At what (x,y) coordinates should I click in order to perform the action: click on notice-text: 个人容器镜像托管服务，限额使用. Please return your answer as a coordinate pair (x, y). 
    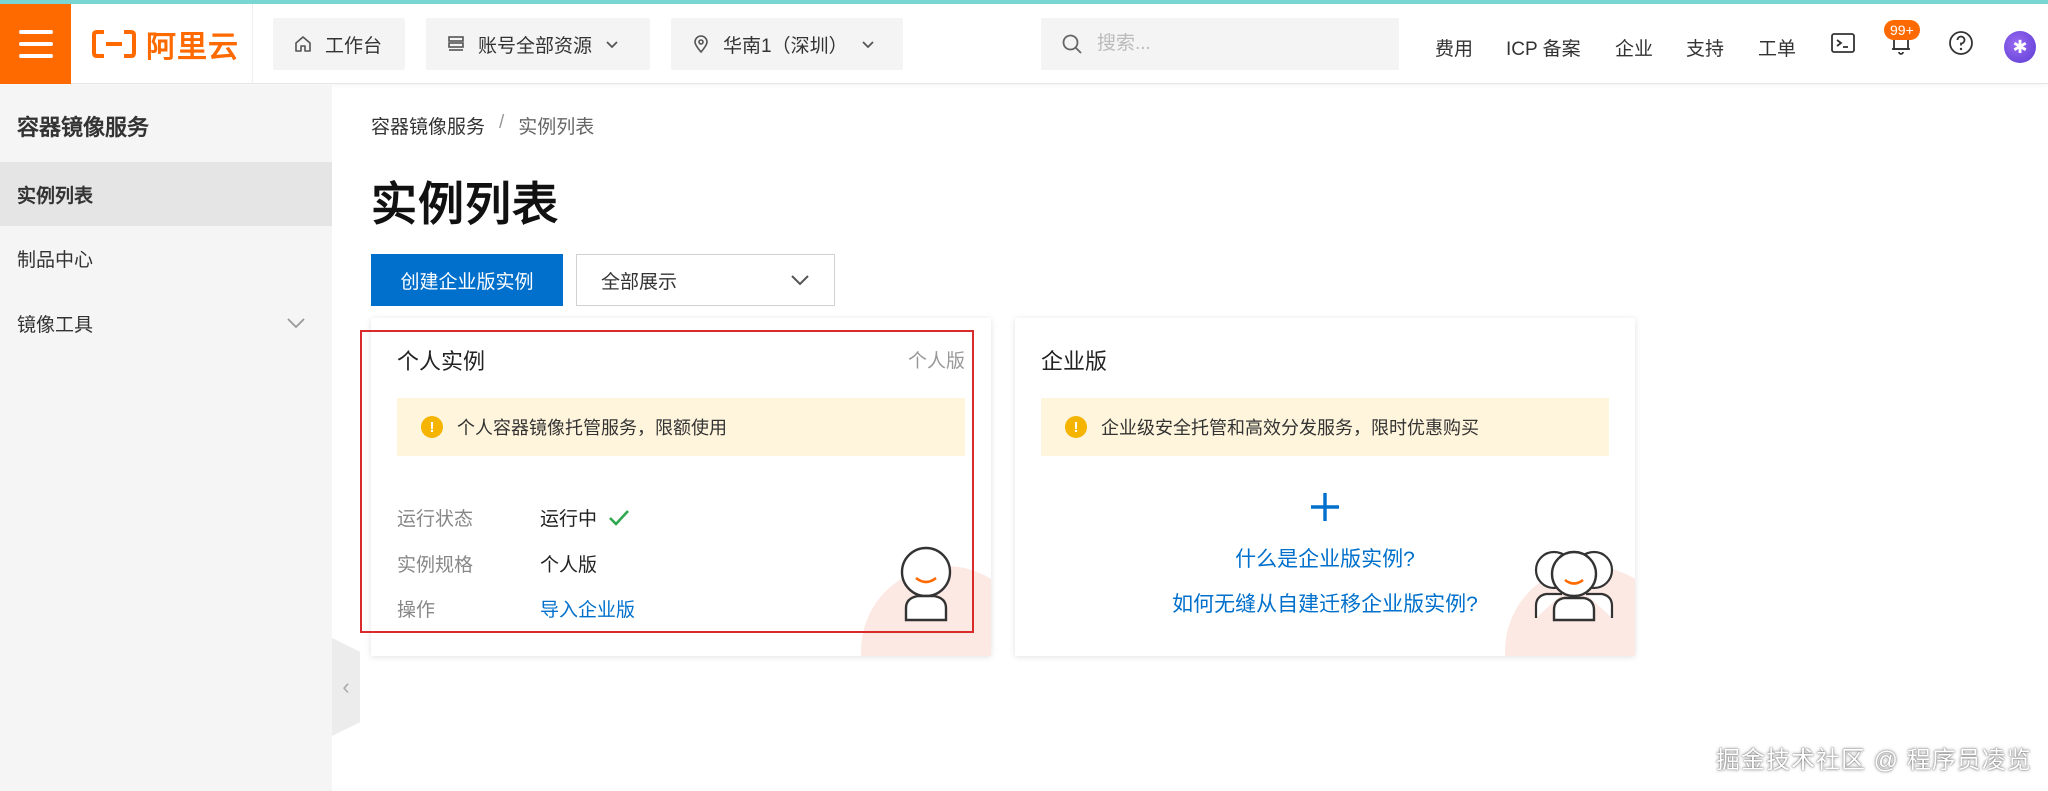
    Looking at the image, I should click on (592, 428).